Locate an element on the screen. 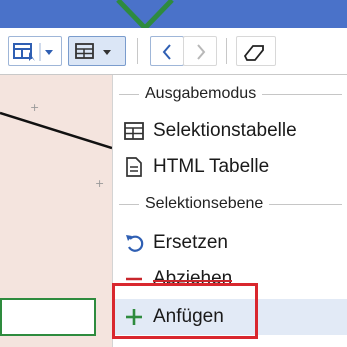 This screenshot has width=347, height=347. clear-selection-button is located at coordinates (256, 51).